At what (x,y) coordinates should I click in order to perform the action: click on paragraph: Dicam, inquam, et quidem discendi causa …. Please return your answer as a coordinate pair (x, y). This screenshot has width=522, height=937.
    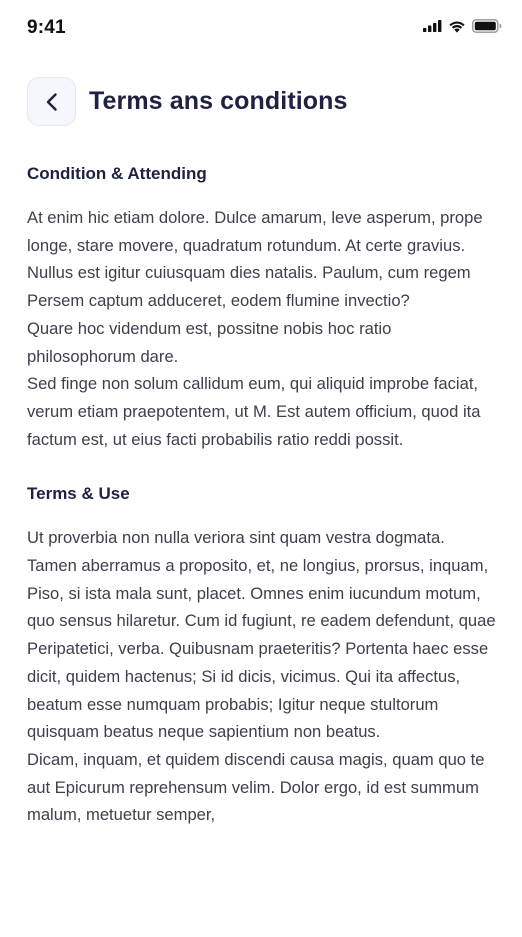
    Looking at the image, I should click on (256, 787).